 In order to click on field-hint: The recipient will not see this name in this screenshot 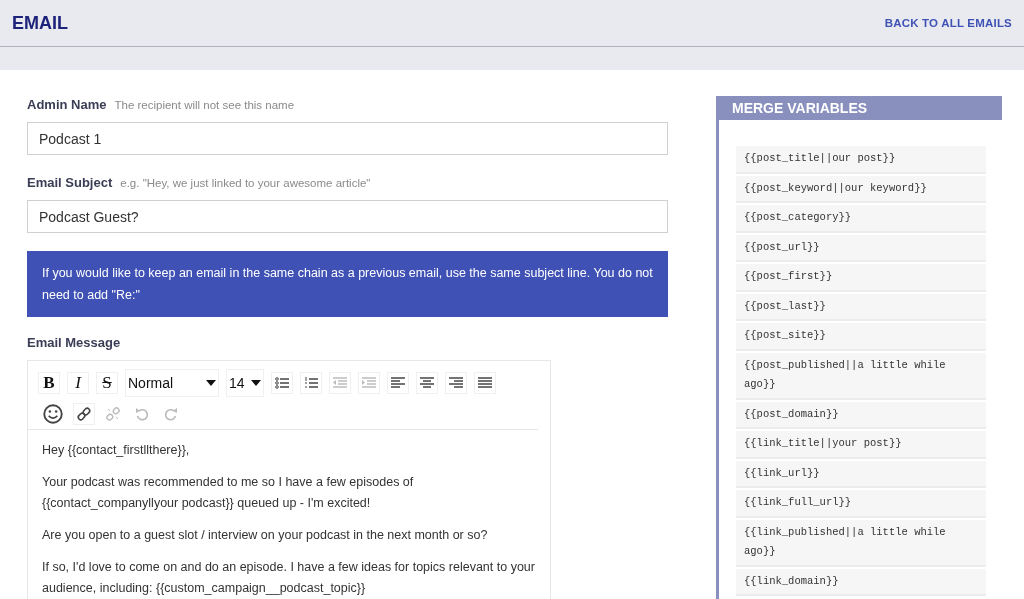, I will do `click(204, 105)`.